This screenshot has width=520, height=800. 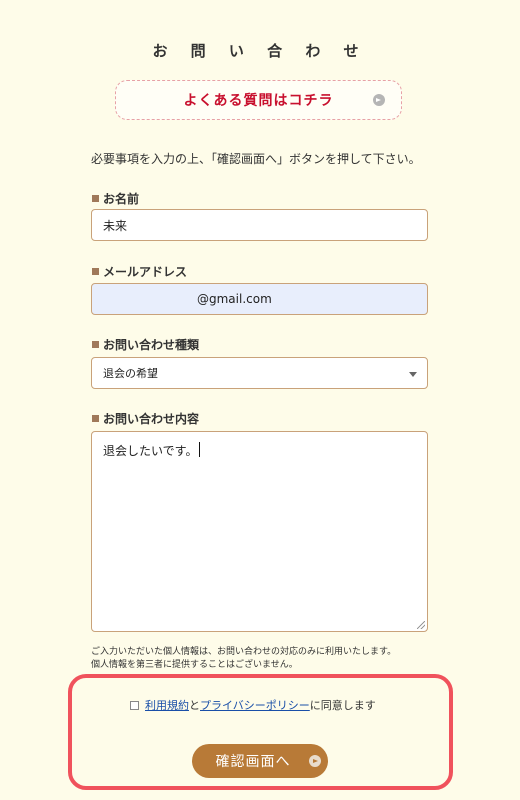 I want to click on resize-handle-icon, so click(x=421, y=625).